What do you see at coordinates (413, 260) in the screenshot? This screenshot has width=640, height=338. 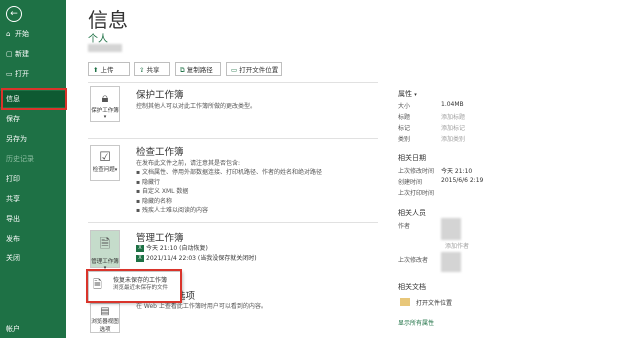 I see `last-modified-by-label: 上次修改者` at bounding box center [413, 260].